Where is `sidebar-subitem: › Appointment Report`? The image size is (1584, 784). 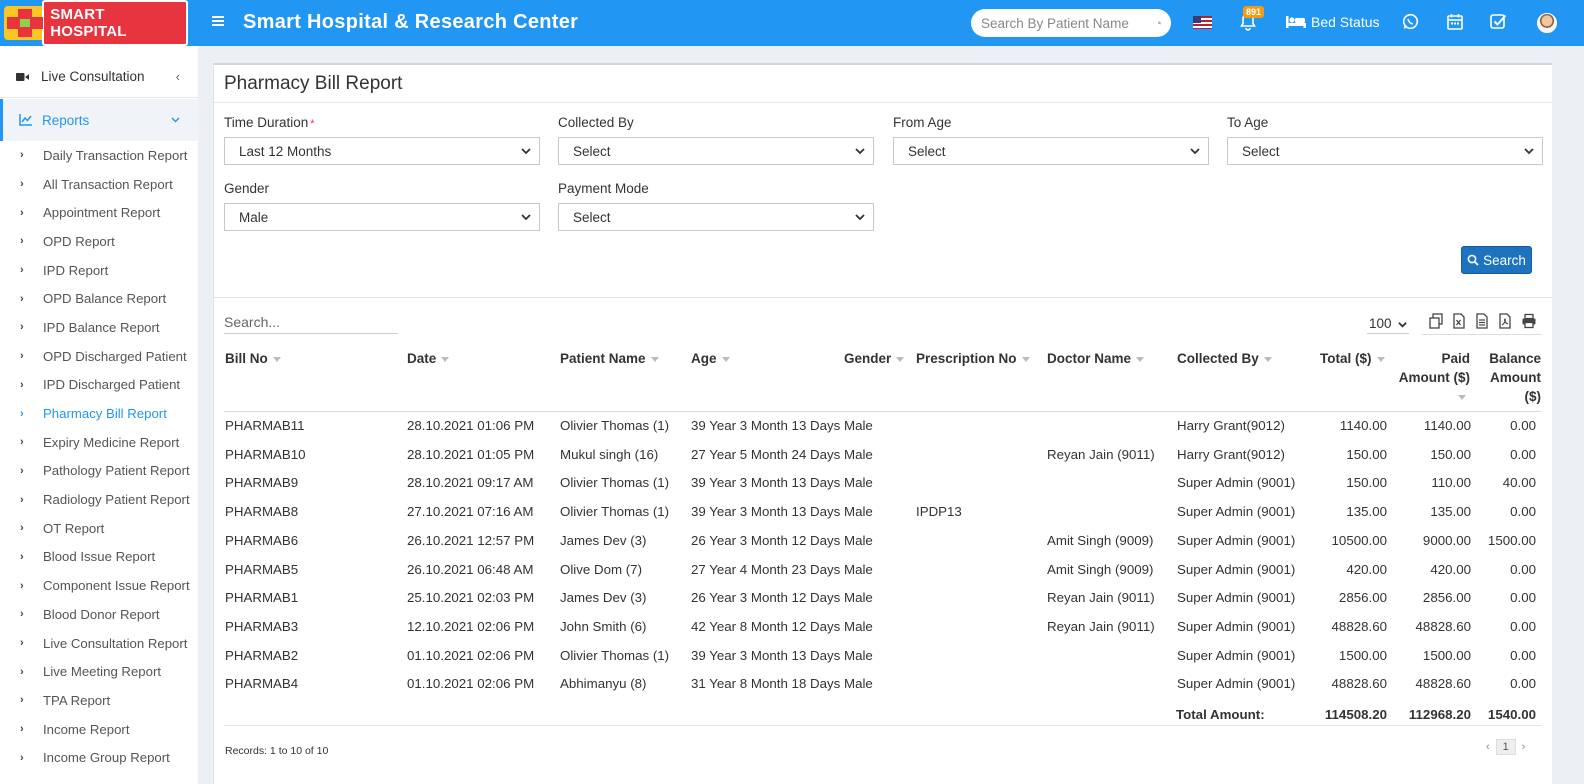 sidebar-subitem: › Appointment Report is located at coordinates (99, 212).